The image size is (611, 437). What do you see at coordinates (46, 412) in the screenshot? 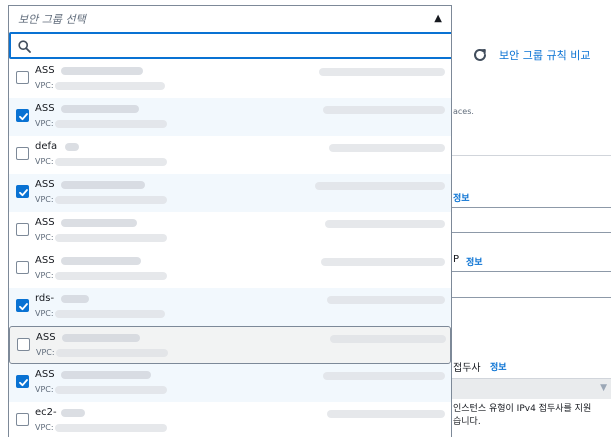
I see `option-name: ec2-` at bounding box center [46, 412].